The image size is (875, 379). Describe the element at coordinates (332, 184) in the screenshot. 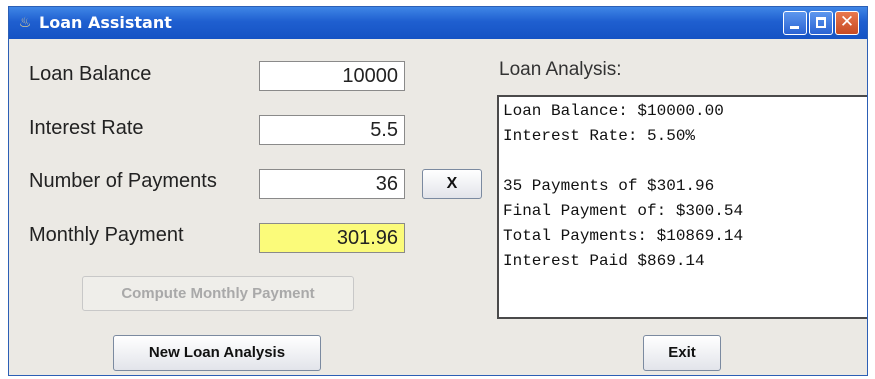

I see `number-of-payments-input` at that location.